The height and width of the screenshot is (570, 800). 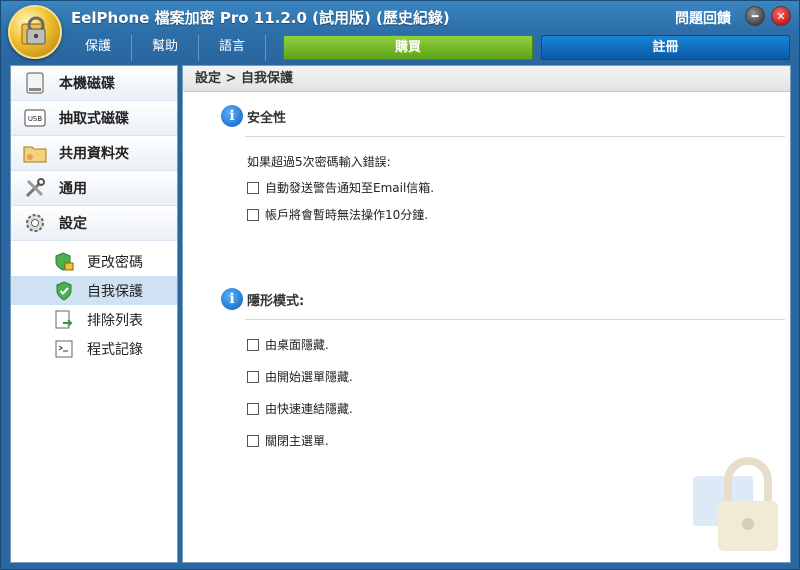 I want to click on lock-watermark-icon, so click(x=733, y=508).